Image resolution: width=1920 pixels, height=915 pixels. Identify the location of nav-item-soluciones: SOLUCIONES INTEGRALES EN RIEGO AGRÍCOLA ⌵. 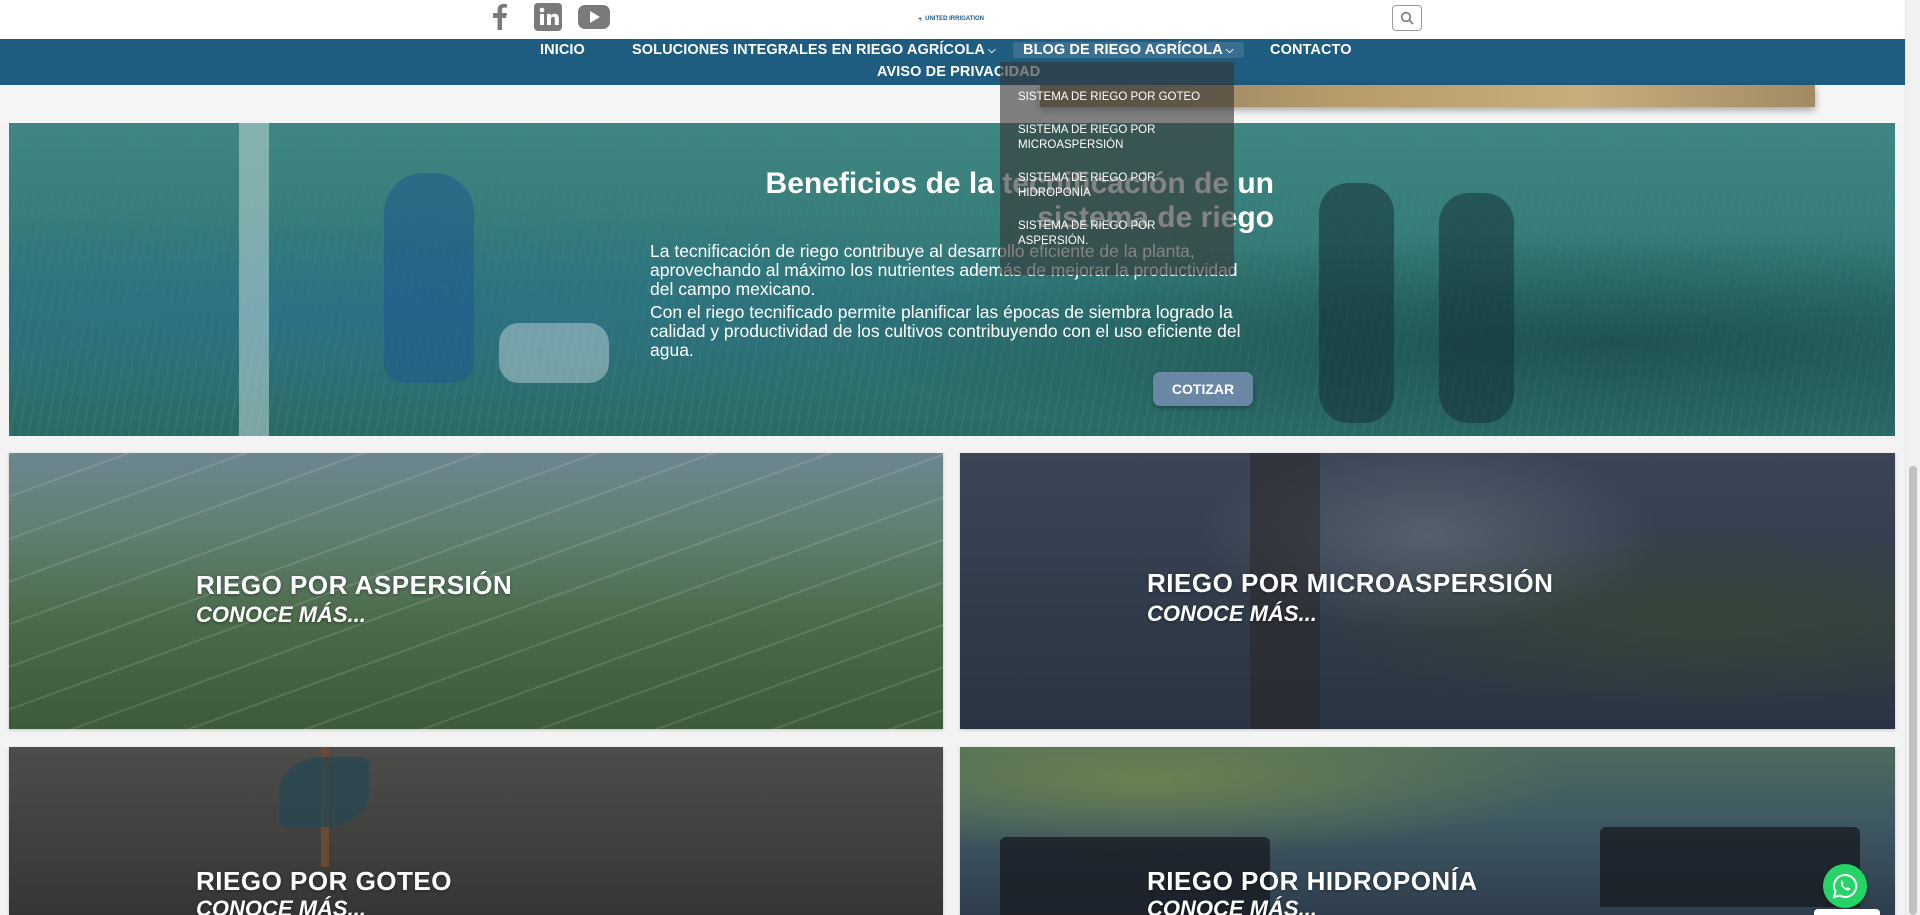
(814, 50).